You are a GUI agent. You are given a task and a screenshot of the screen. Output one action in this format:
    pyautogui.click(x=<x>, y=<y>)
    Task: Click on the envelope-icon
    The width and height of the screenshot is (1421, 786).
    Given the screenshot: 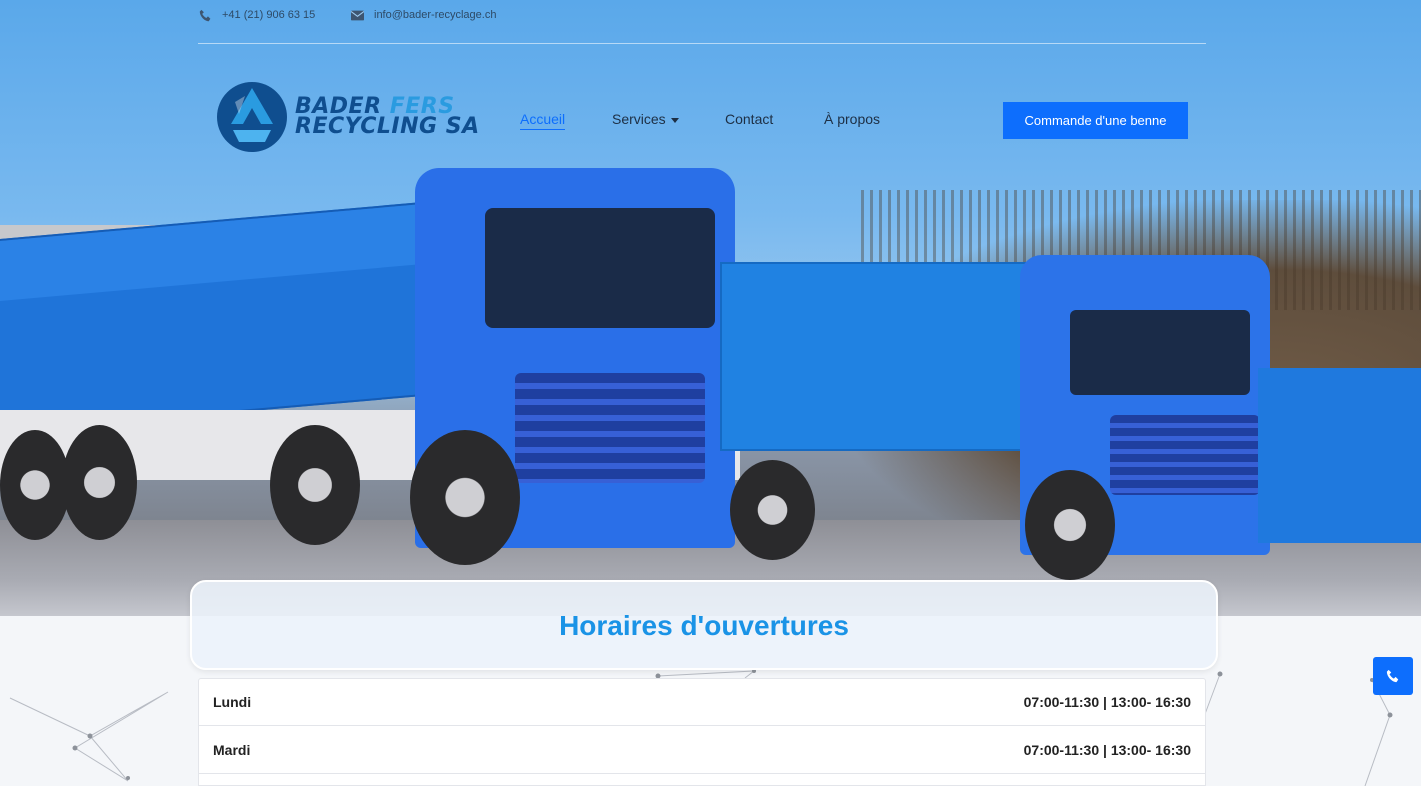 What is the action you would take?
    pyautogui.click(x=357, y=15)
    